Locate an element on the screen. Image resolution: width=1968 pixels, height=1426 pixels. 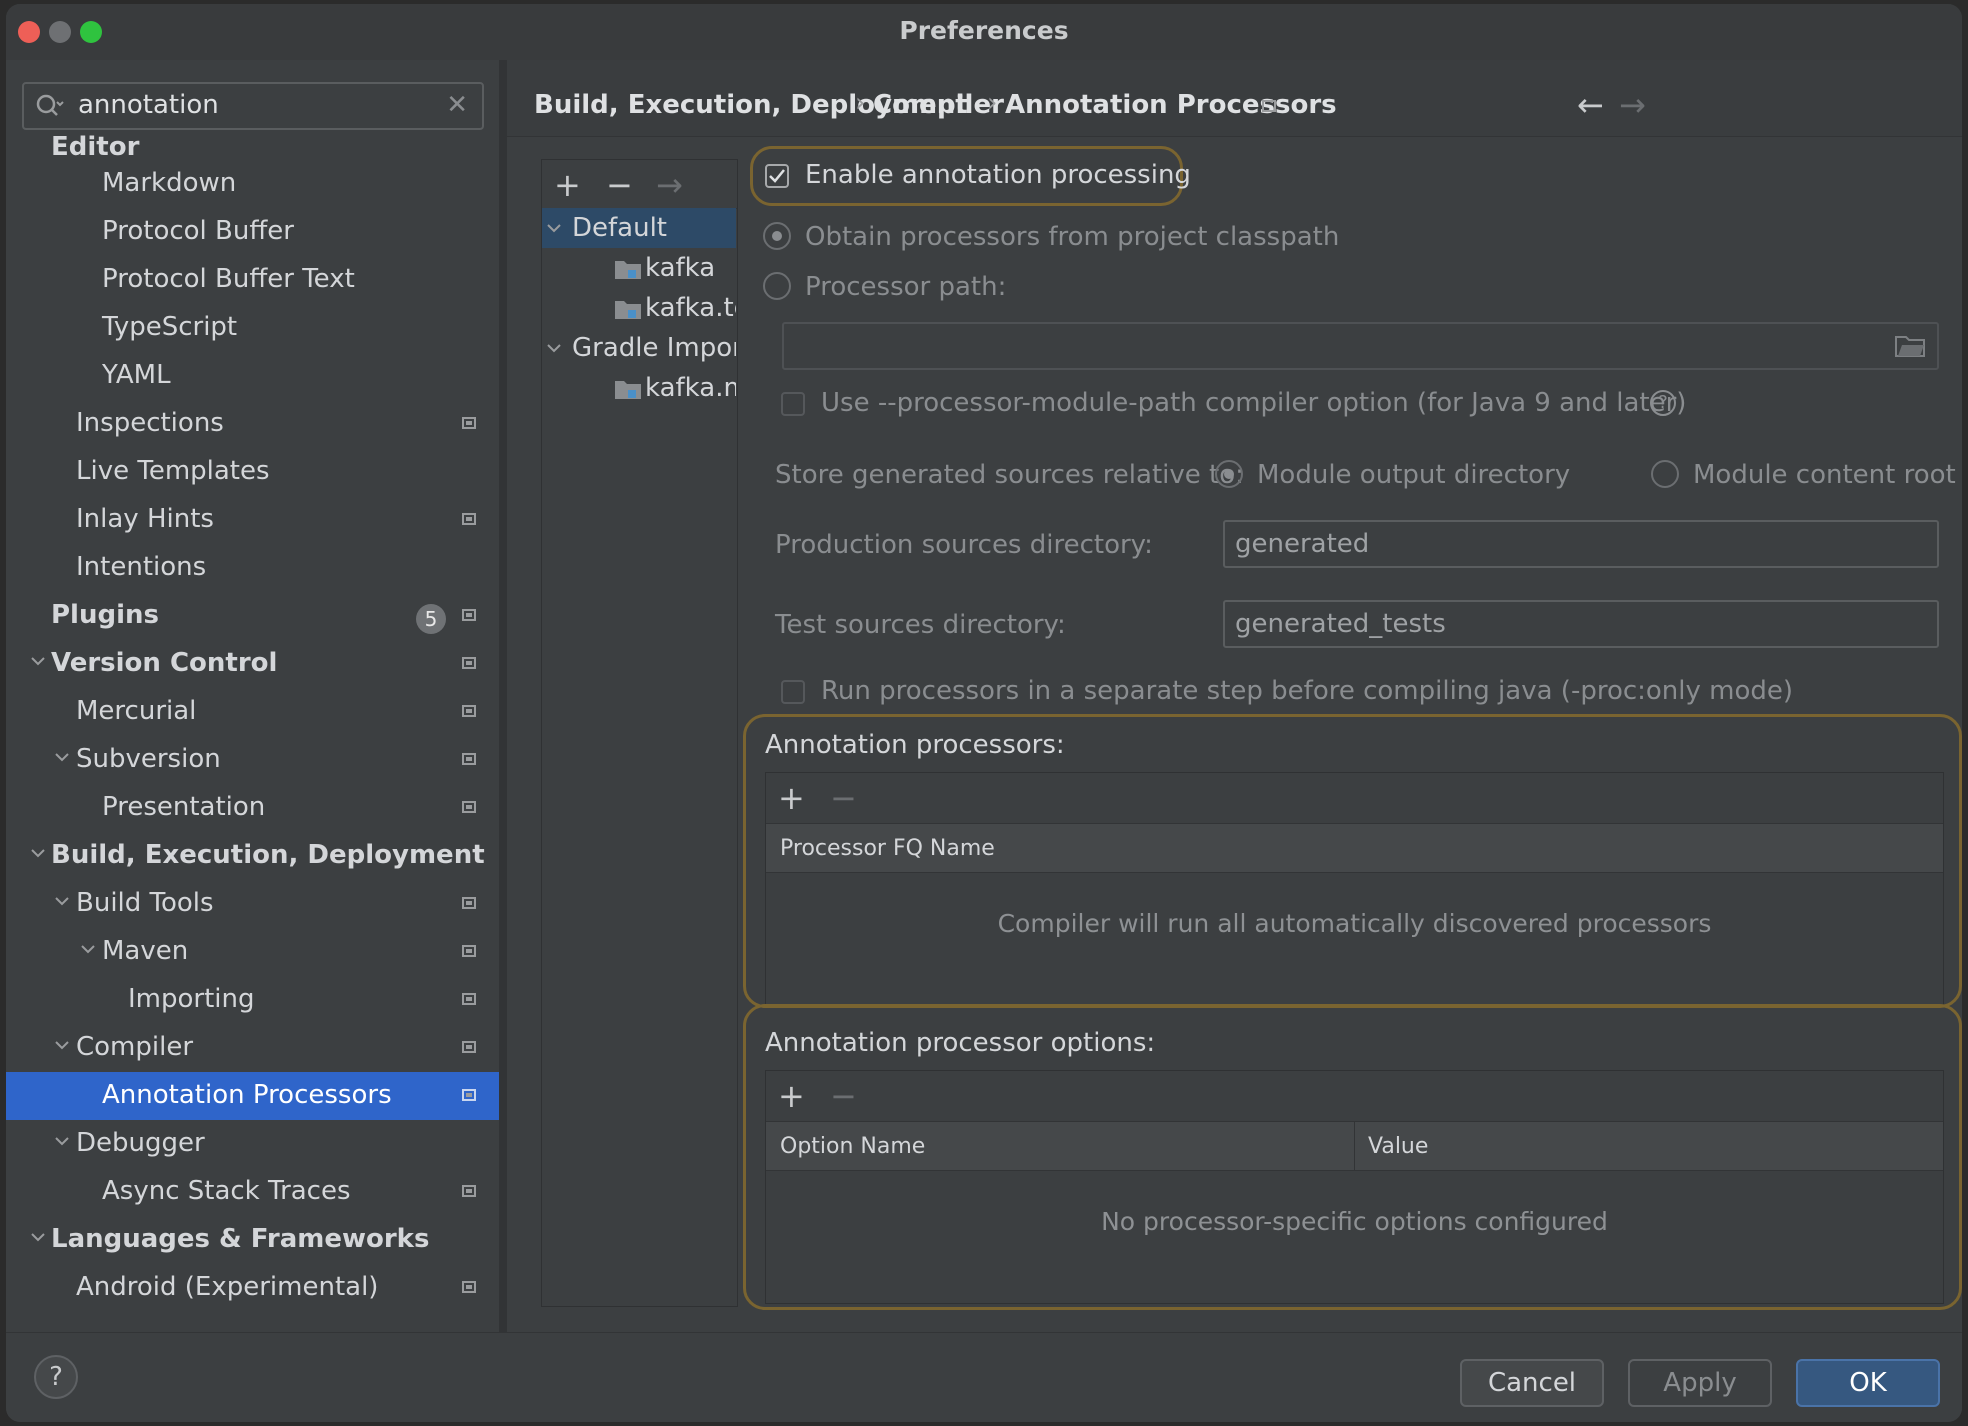
sidebar-item-markdown: Markdown is located at coordinates (252, 184).